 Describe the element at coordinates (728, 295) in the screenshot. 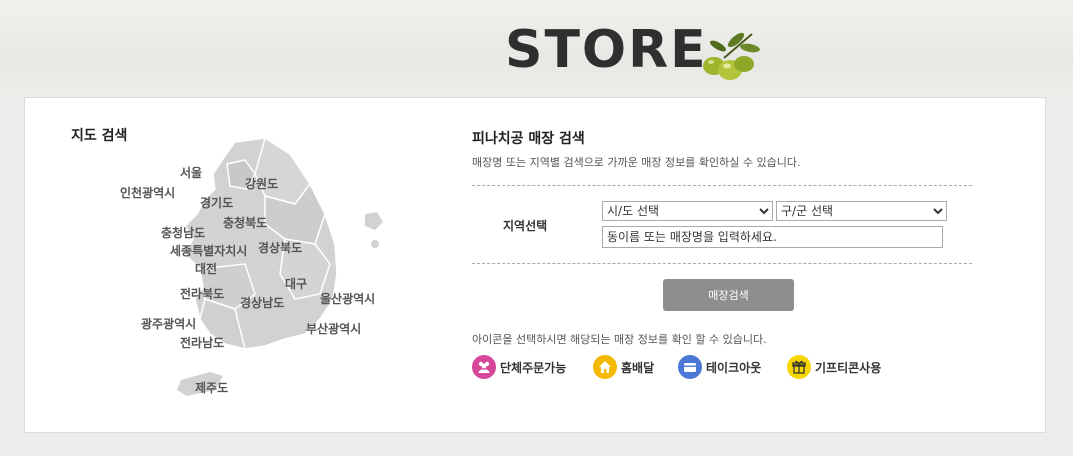

I see `store-search-button: 매장검색` at that location.